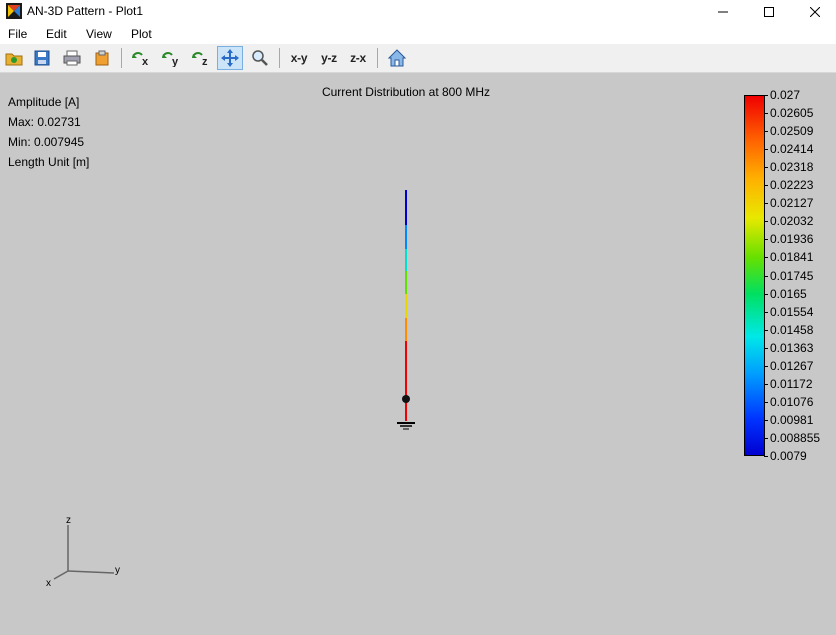 Image resolution: width=836 pixels, height=635 pixels. I want to click on view-zx-label: z-x, so click(358, 58).